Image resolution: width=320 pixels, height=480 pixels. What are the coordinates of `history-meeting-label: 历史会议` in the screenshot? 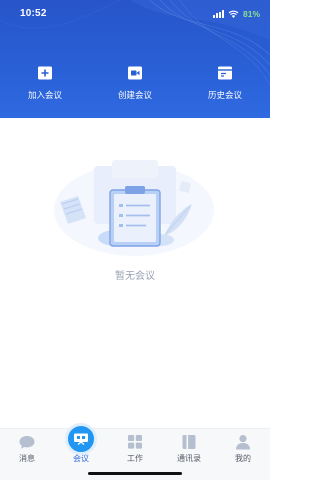 It's located at (224, 95).